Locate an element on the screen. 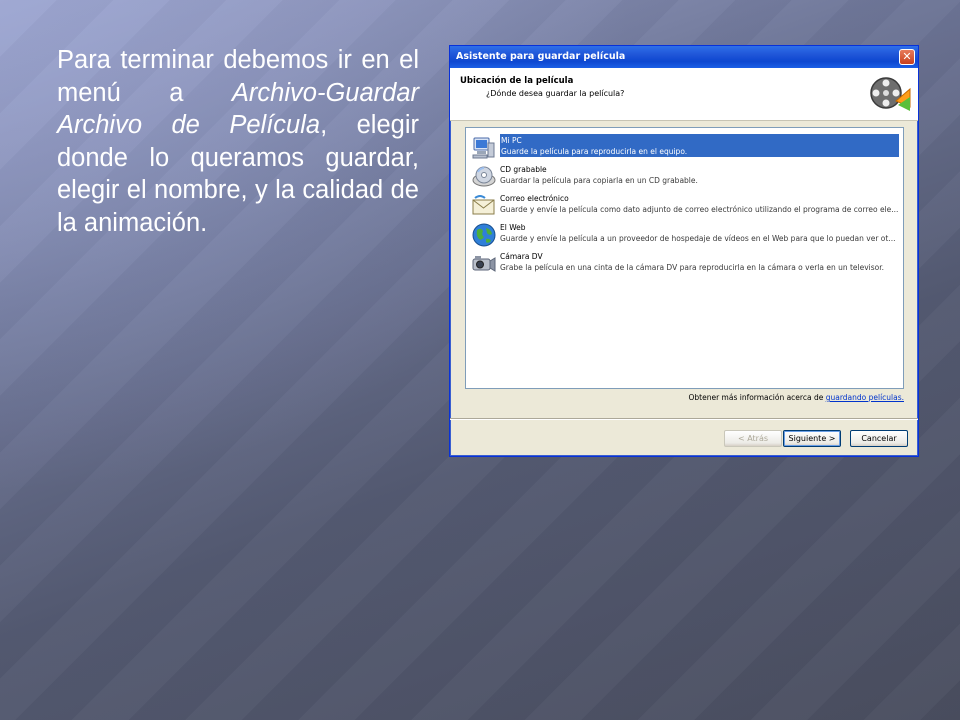  close-button: ✕ is located at coordinates (907, 57).